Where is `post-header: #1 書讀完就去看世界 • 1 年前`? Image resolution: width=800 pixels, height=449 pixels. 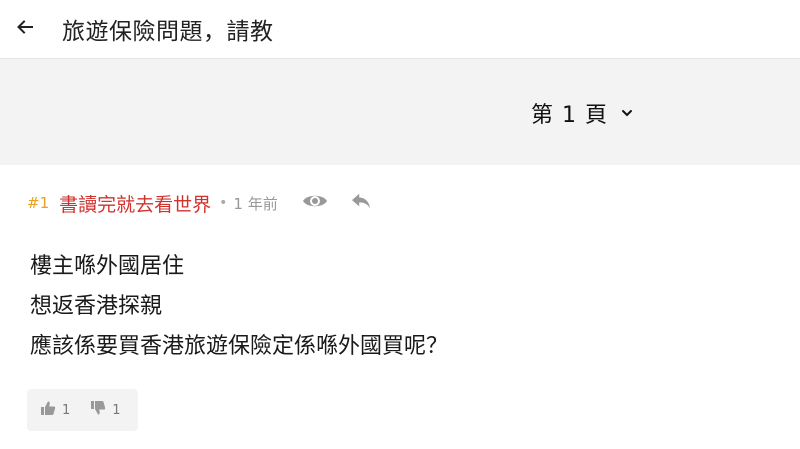 post-header: #1 書讀完就去看世界 • 1 年前 is located at coordinates (209, 203).